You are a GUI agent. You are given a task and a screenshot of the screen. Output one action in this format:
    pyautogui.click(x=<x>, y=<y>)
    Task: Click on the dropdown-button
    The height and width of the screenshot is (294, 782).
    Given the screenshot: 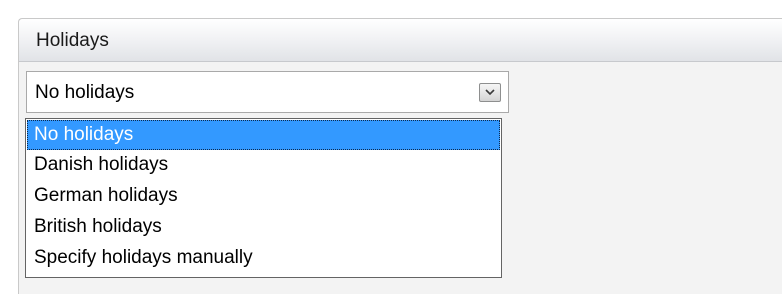 What is the action you would take?
    pyautogui.click(x=490, y=92)
    